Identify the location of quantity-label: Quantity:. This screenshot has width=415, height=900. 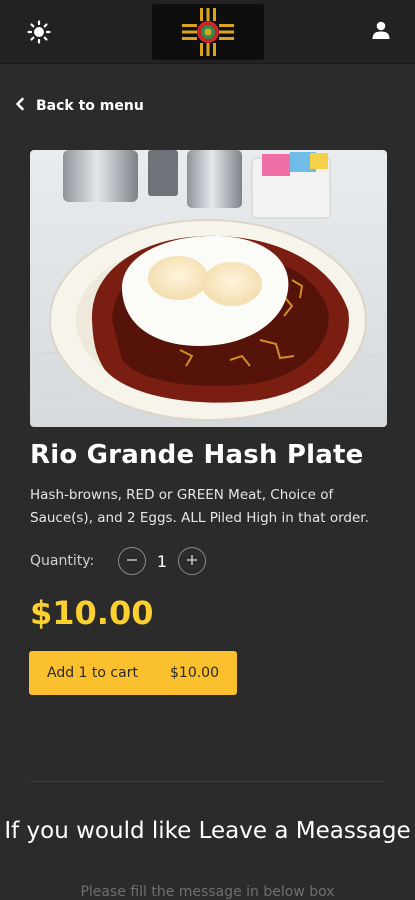
(62, 561).